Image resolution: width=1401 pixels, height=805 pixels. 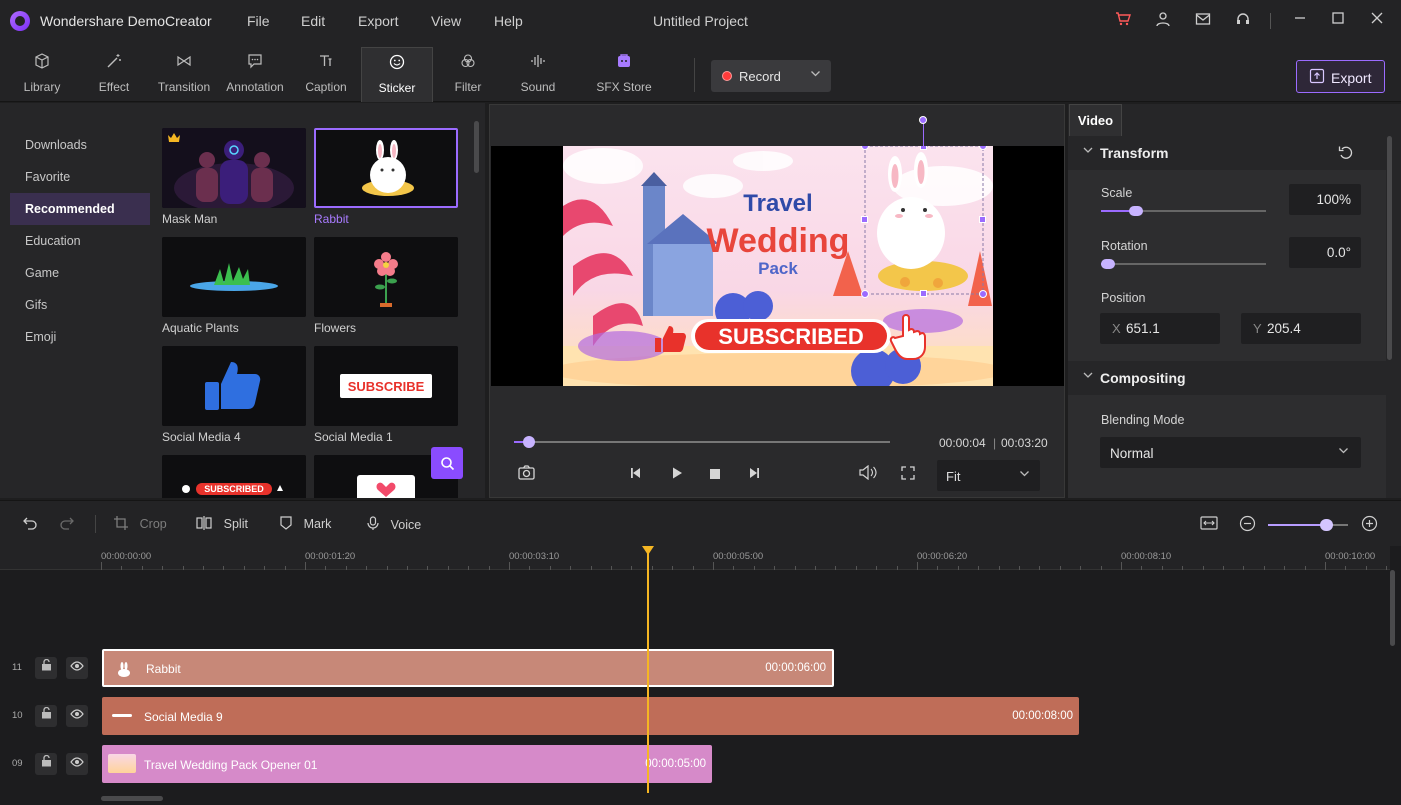 What do you see at coordinates (1209, 524) in the screenshot?
I see `fit-timeline-button` at bounding box center [1209, 524].